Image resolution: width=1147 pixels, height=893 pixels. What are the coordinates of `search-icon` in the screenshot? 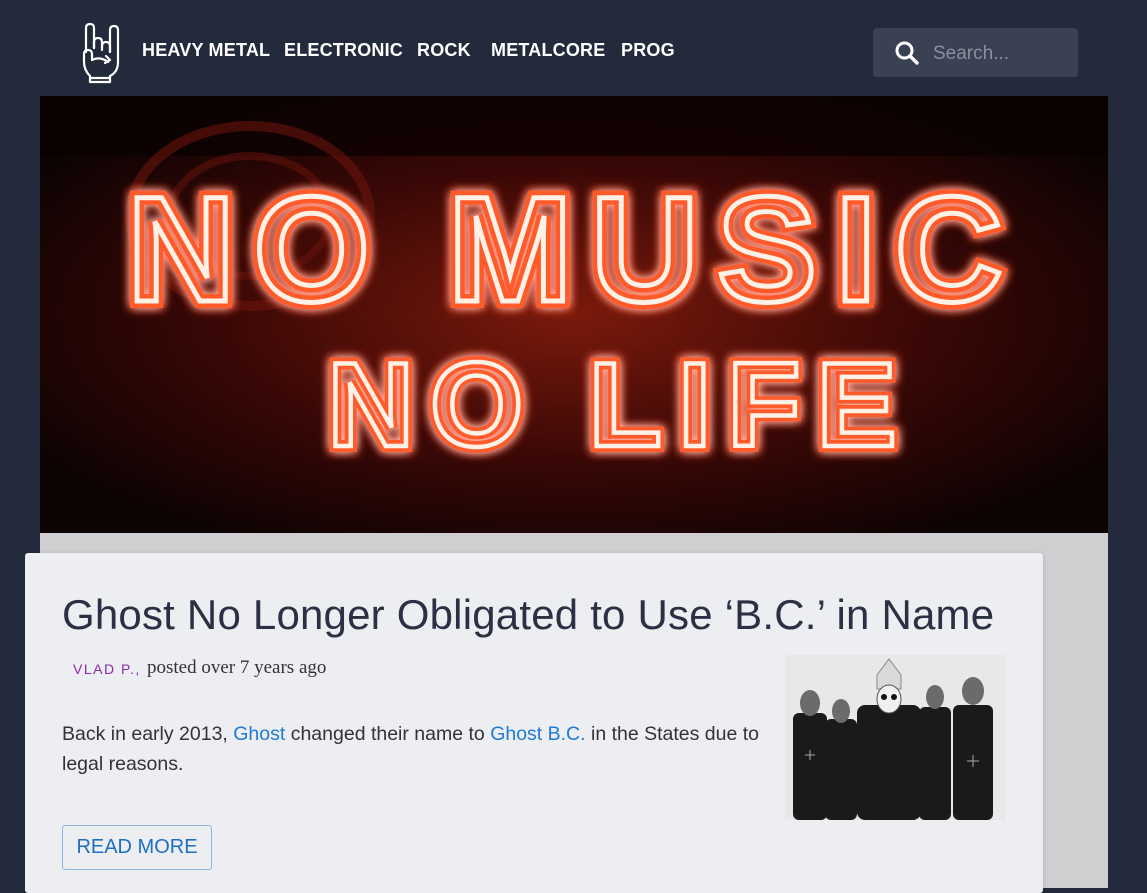 It's located at (907, 53).